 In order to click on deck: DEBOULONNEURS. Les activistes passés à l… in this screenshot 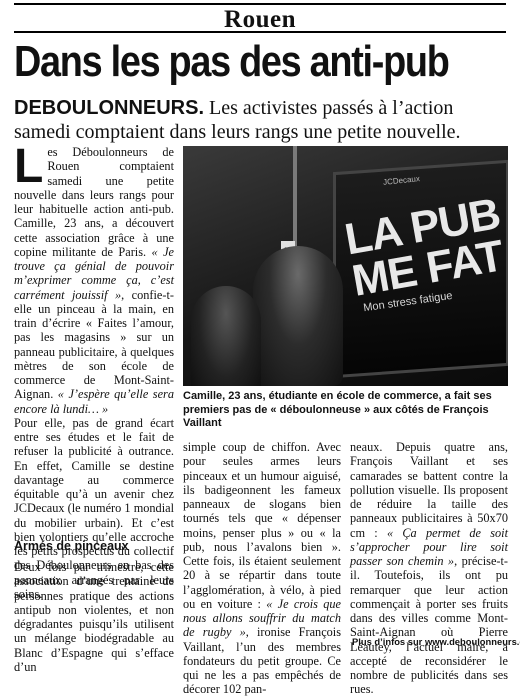, I will do `click(260, 120)`.